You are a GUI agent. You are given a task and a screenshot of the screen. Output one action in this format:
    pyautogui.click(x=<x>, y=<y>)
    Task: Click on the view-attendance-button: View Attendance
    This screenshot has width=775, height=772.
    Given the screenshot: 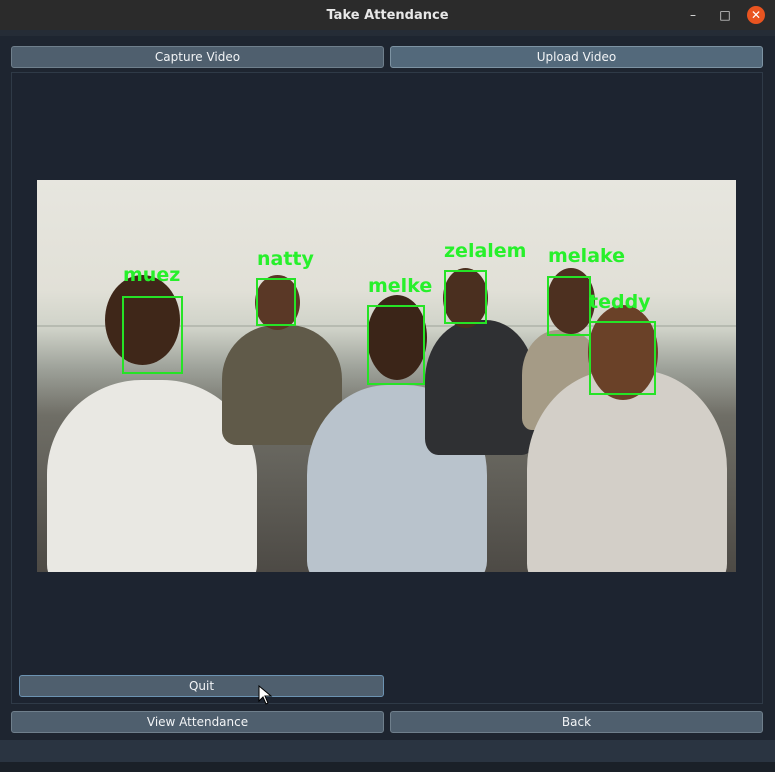 What is the action you would take?
    pyautogui.click(x=197, y=722)
    